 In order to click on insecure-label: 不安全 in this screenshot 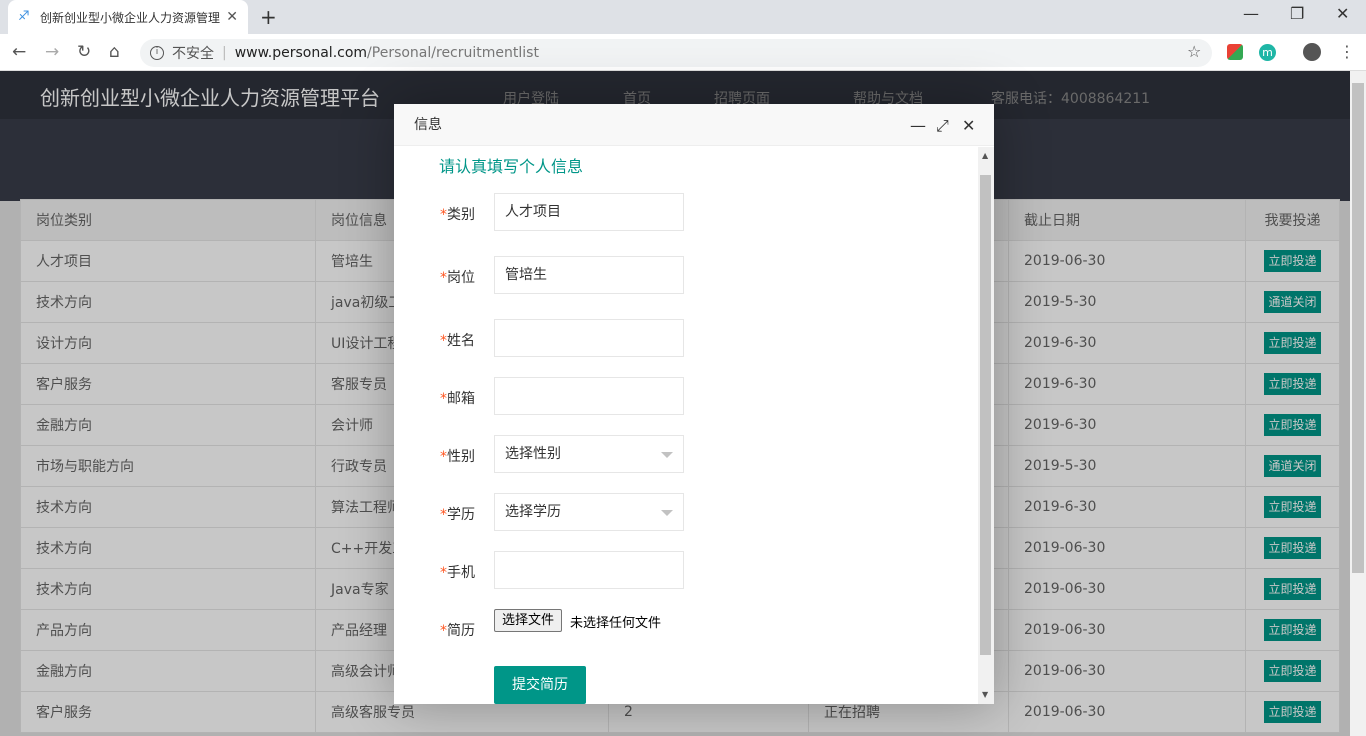, I will do `click(193, 54)`.